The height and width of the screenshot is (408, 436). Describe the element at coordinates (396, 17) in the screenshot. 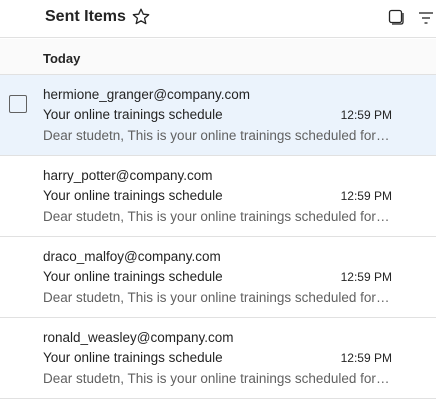

I see `select-mode-icon` at that location.